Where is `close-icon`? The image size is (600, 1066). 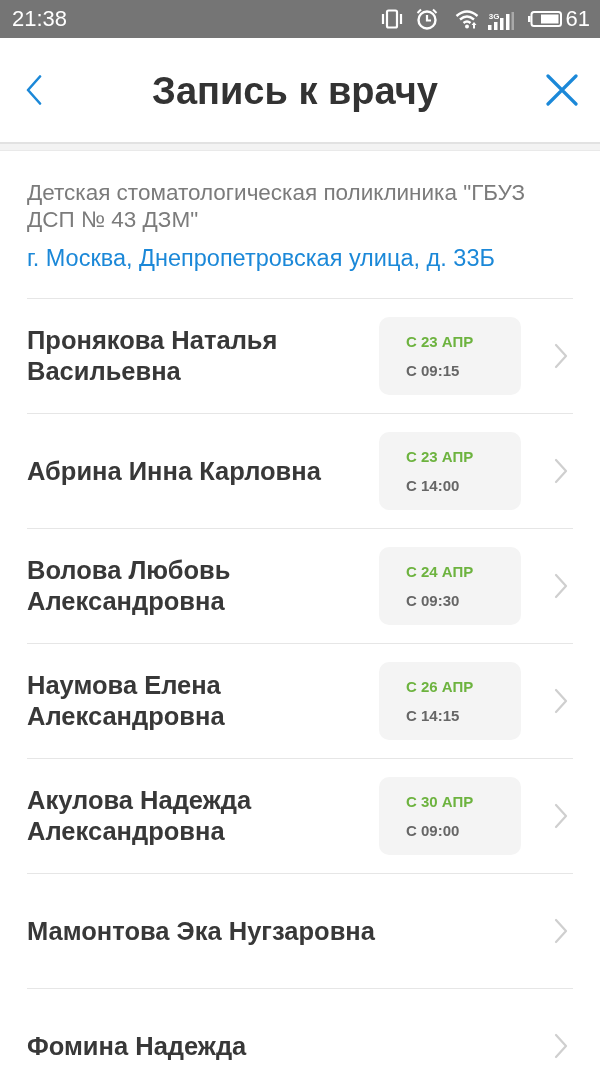 close-icon is located at coordinates (562, 90).